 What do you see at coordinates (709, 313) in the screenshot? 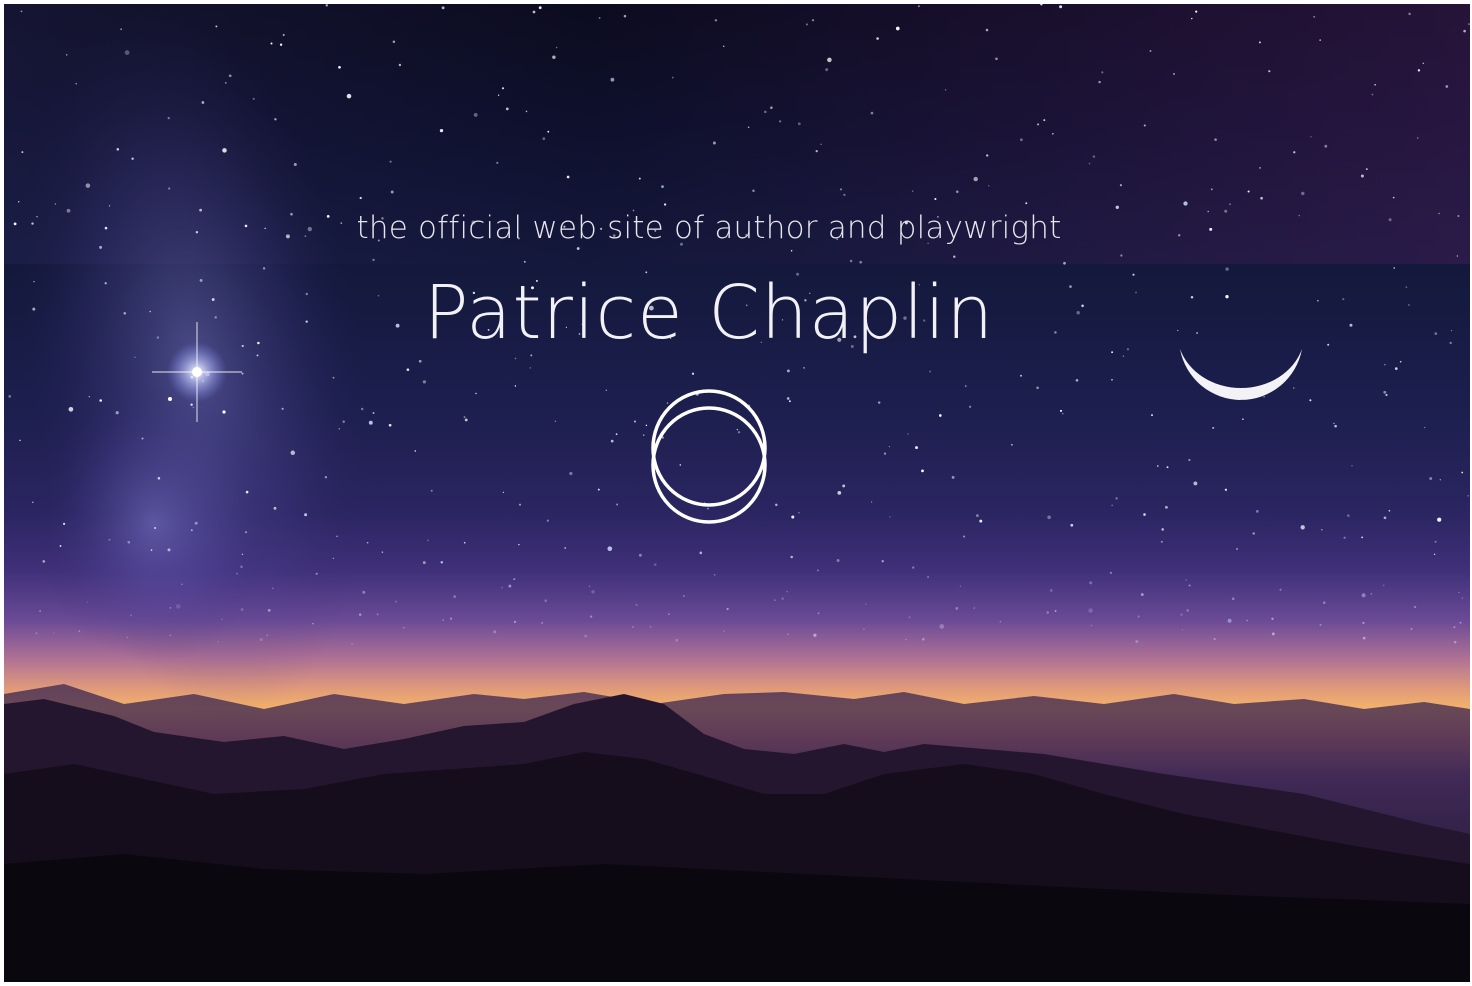
I see `author-name-title: Patrice Chaplin` at bounding box center [709, 313].